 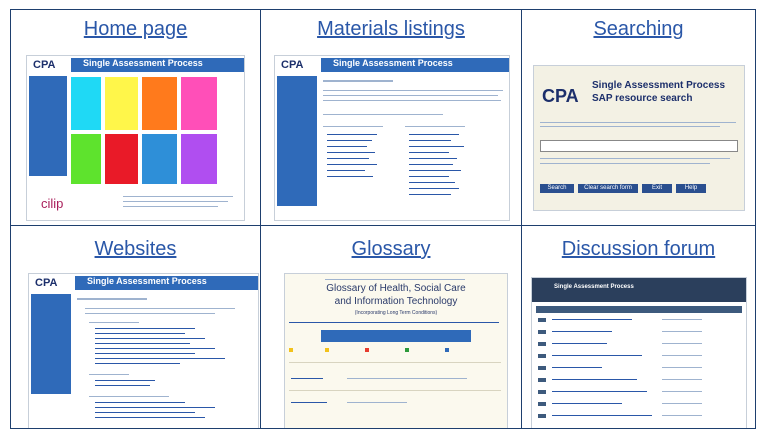 I want to click on discussion-forum-thumbnail: Single Assessment Process, so click(x=639, y=353).